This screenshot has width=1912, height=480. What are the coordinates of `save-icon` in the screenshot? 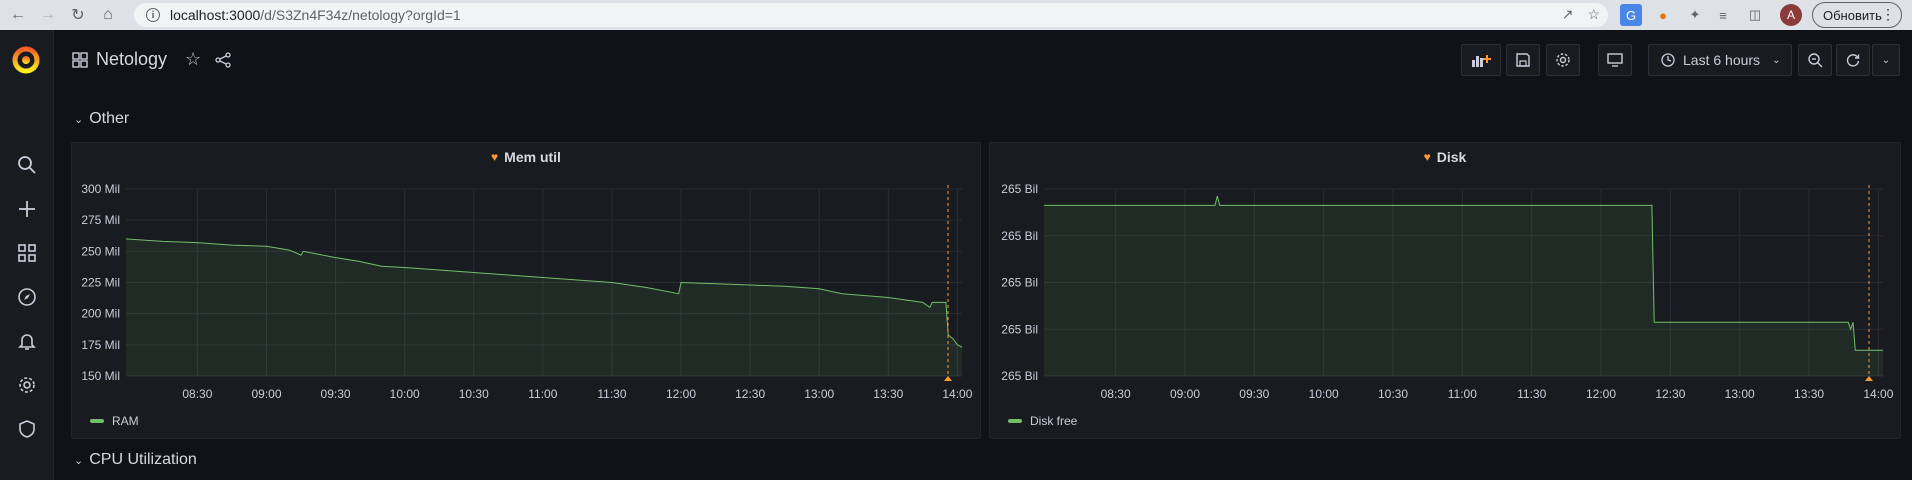 It's located at (1523, 60).